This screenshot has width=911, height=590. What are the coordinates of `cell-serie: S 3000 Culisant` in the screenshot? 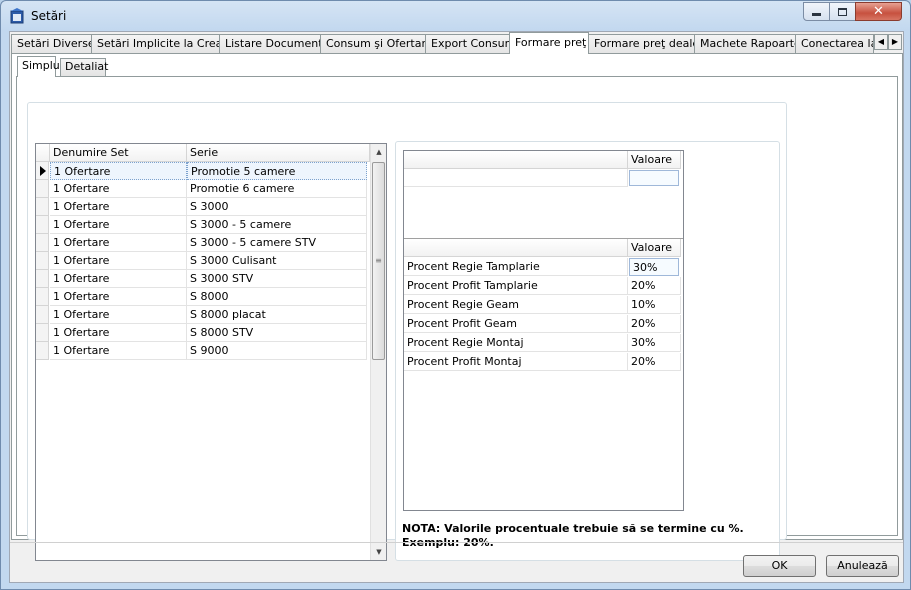 It's located at (277, 261).